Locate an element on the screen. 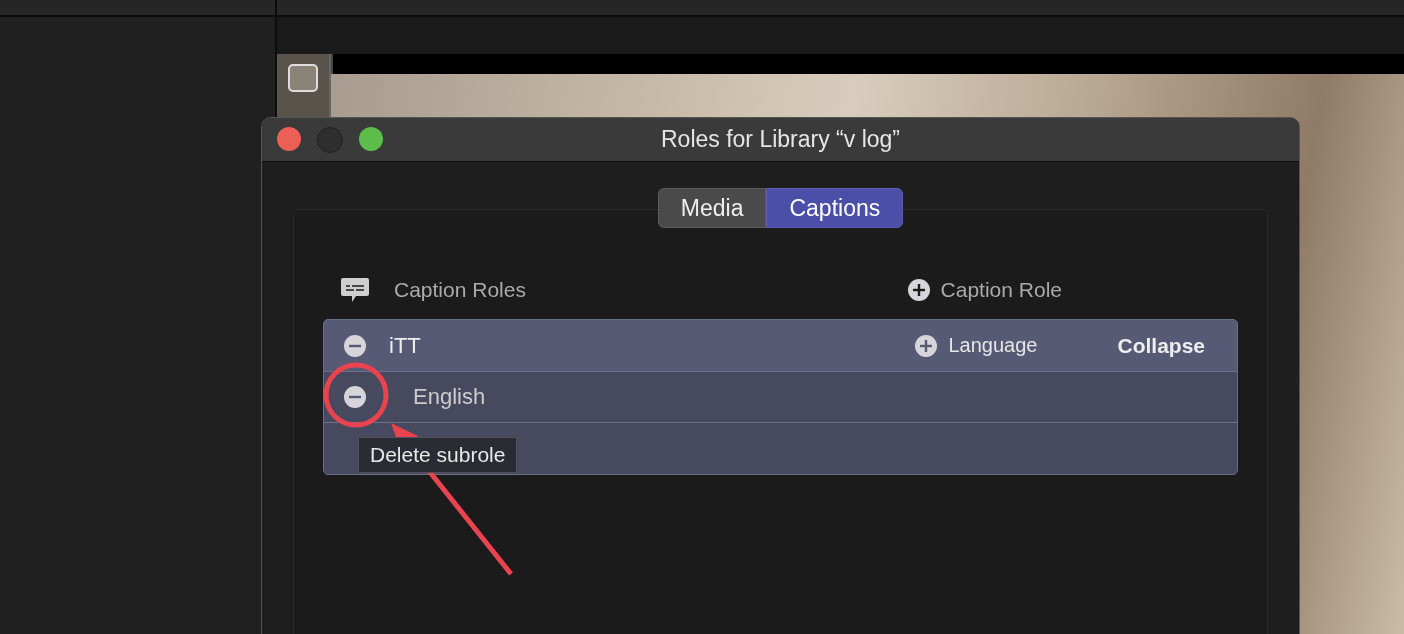 The image size is (1404, 634). segment-tab: Captions is located at coordinates (835, 208).